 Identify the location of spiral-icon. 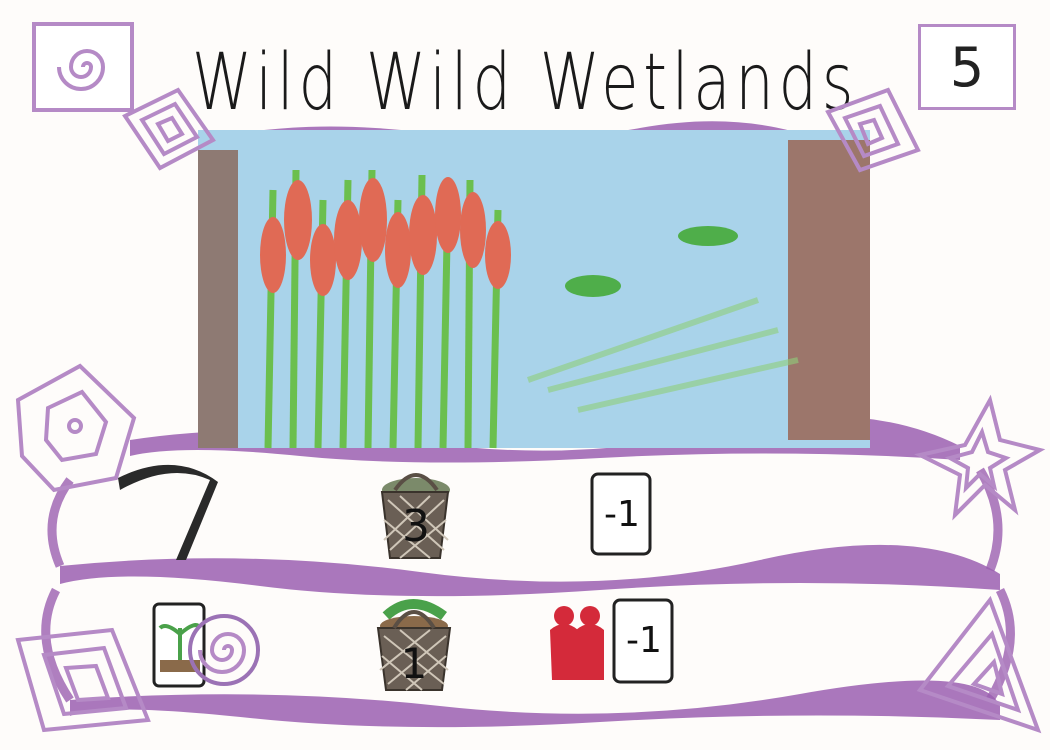
(224, 650).